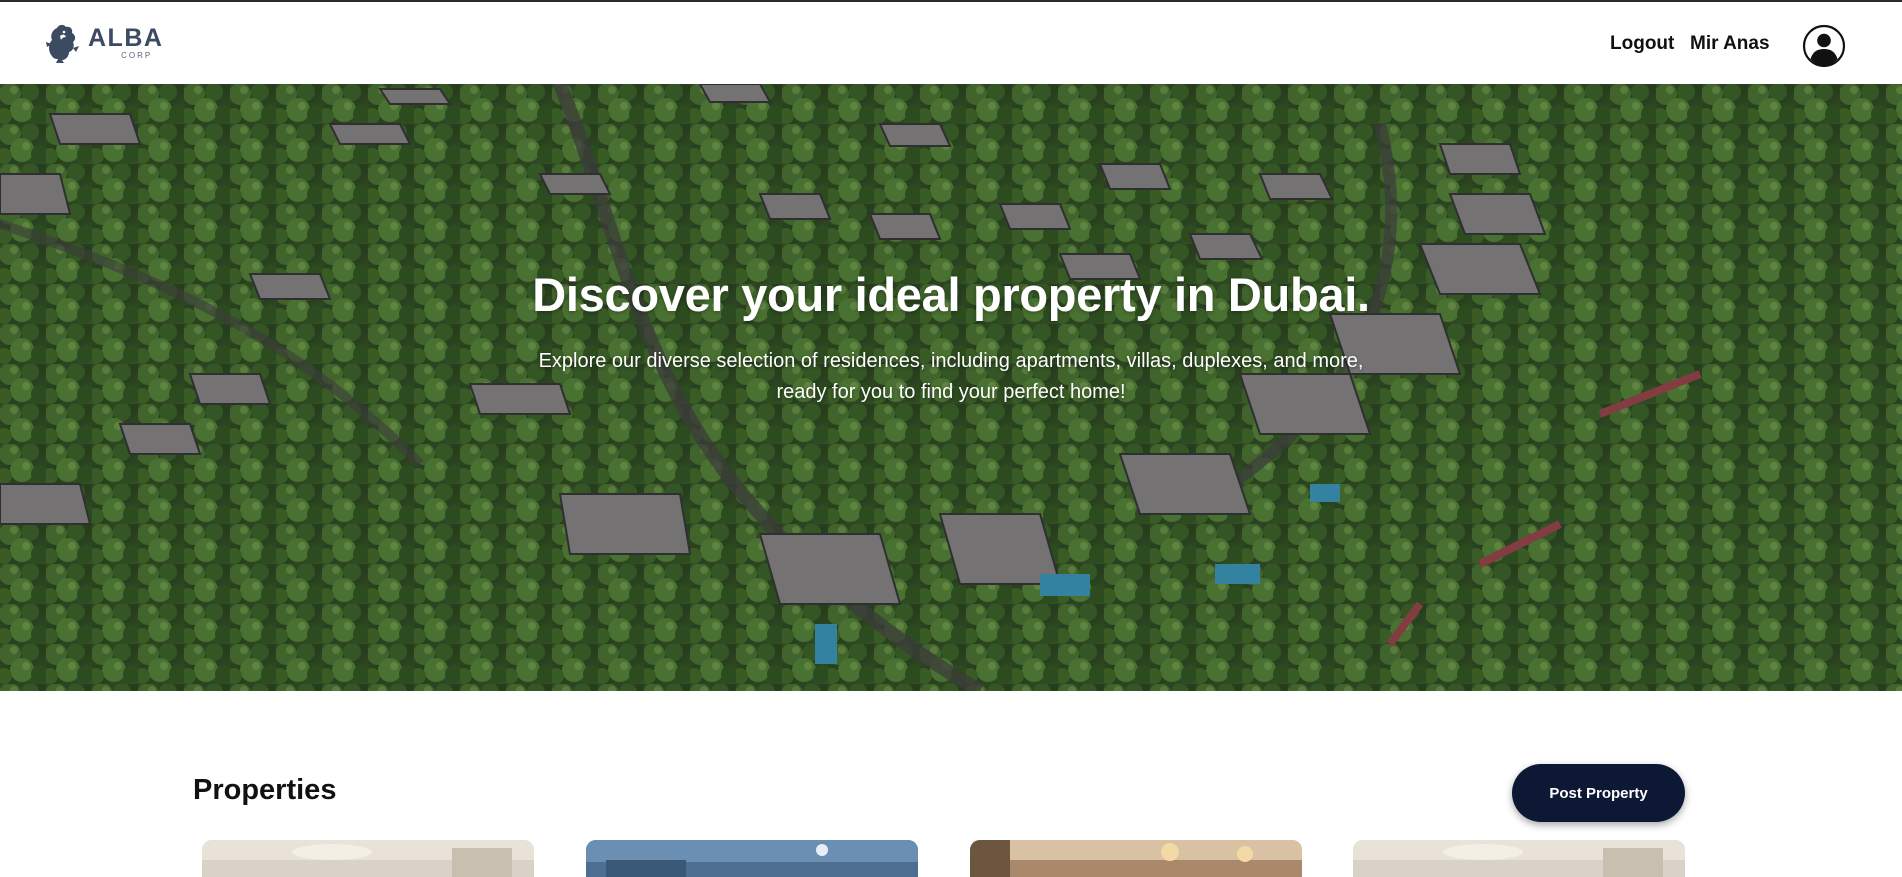  What do you see at coordinates (951, 294) in the screenshot?
I see `hero-title: Discover your ideal property in Dubai.` at bounding box center [951, 294].